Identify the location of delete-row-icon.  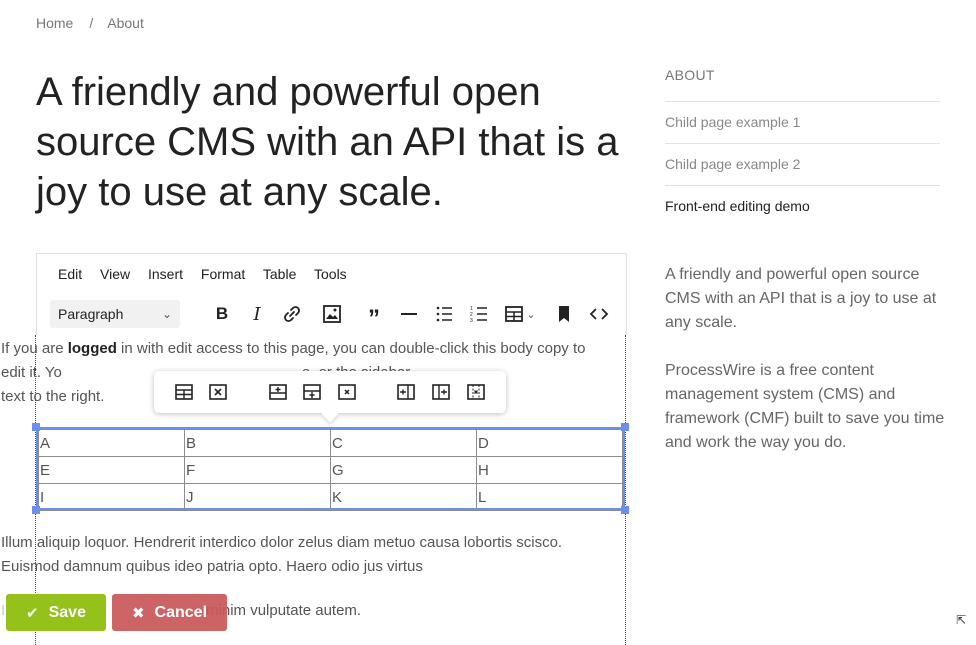
(347, 392).